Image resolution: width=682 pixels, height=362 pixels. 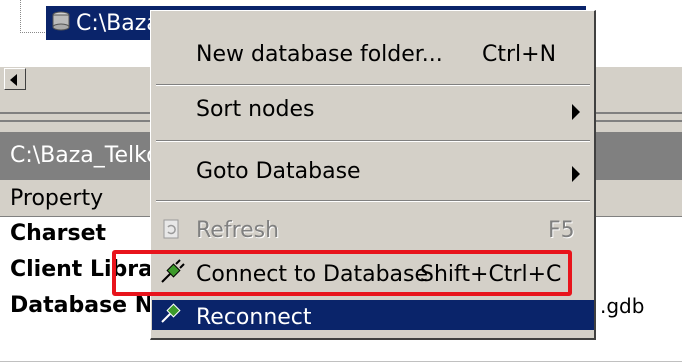 I want to click on scroll-left-button, so click(x=15, y=79).